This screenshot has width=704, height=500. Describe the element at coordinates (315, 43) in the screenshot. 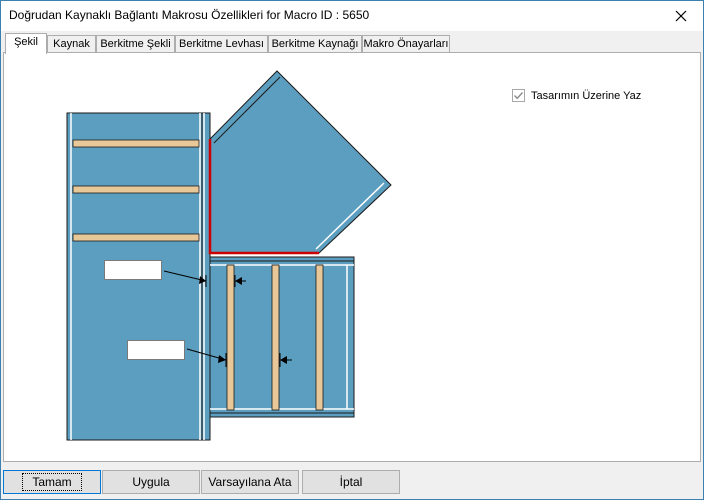

I see `tab-stiffener-weld: Berkitme Kaynağı` at that location.